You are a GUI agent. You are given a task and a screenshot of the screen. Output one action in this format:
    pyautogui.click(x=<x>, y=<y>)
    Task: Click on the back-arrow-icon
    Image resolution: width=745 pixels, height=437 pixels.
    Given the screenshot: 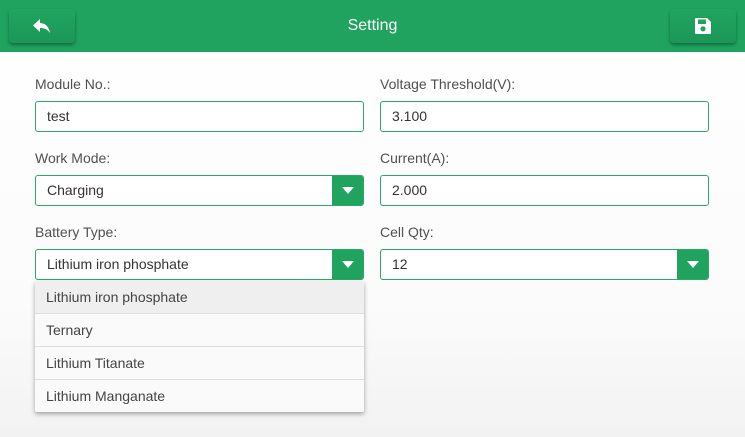 What is the action you would take?
    pyautogui.click(x=42, y=26)
    